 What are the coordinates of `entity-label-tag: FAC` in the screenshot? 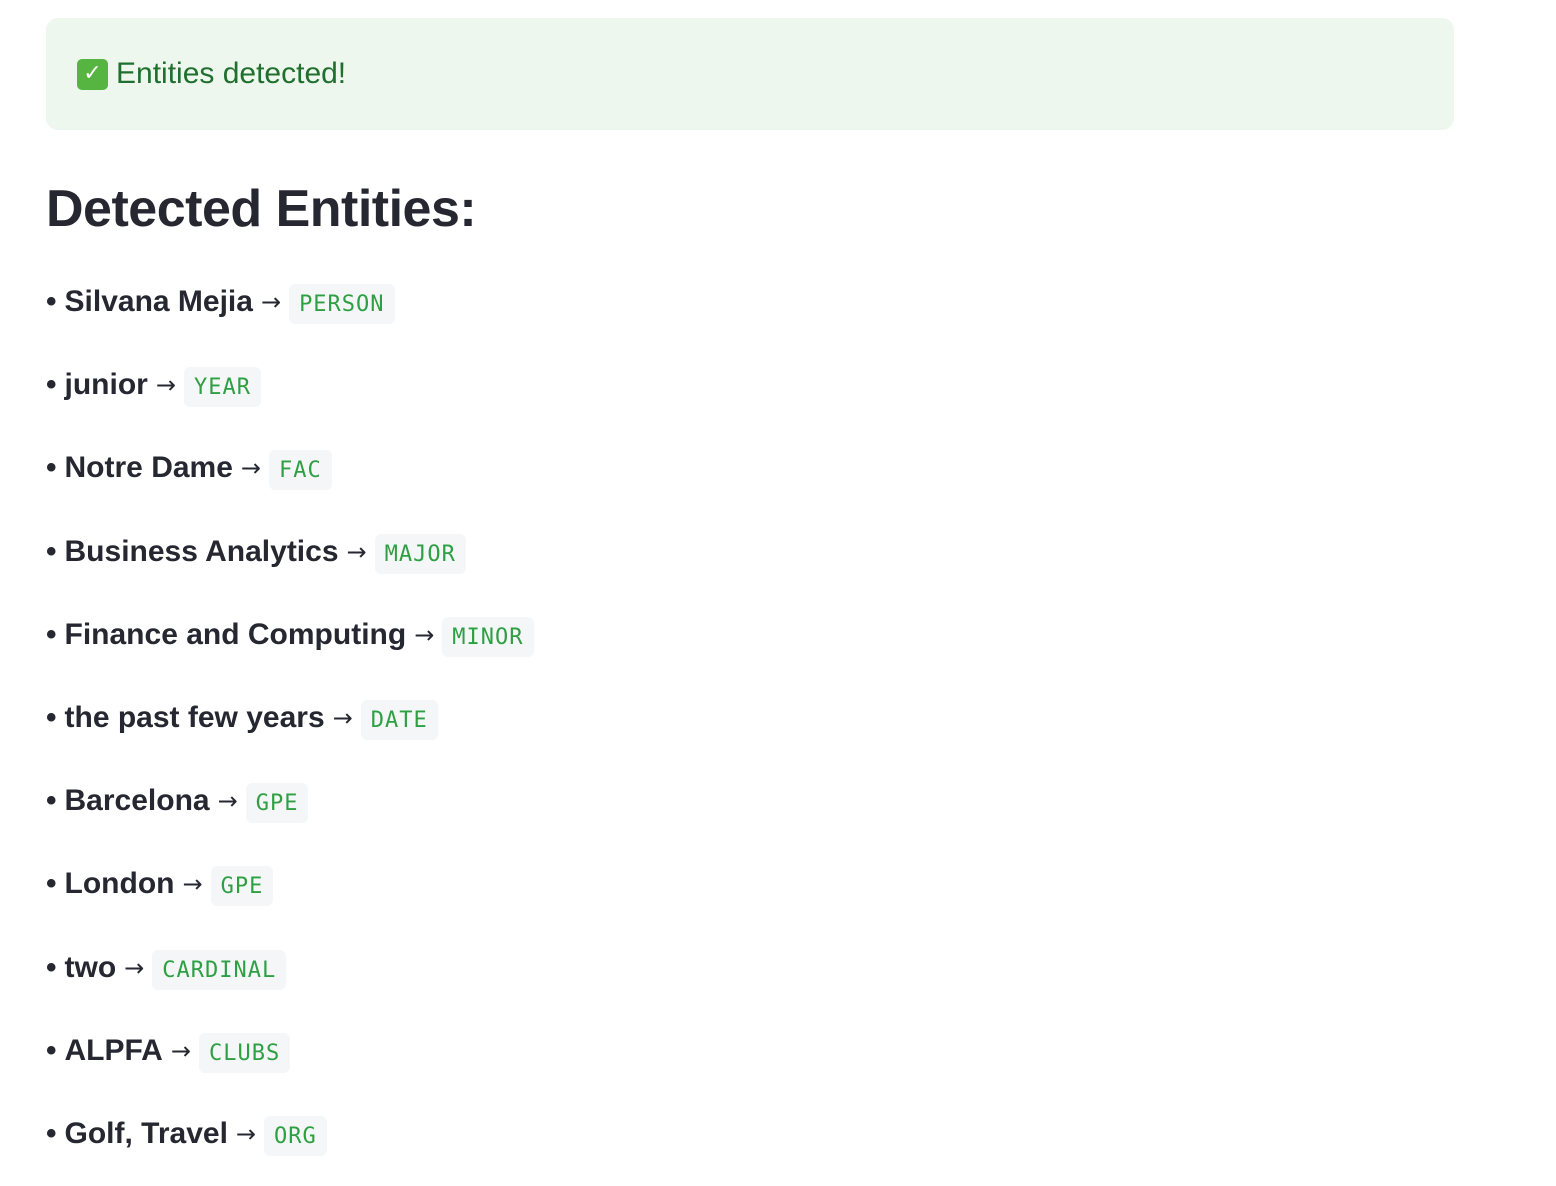 It's located at (300, 470).